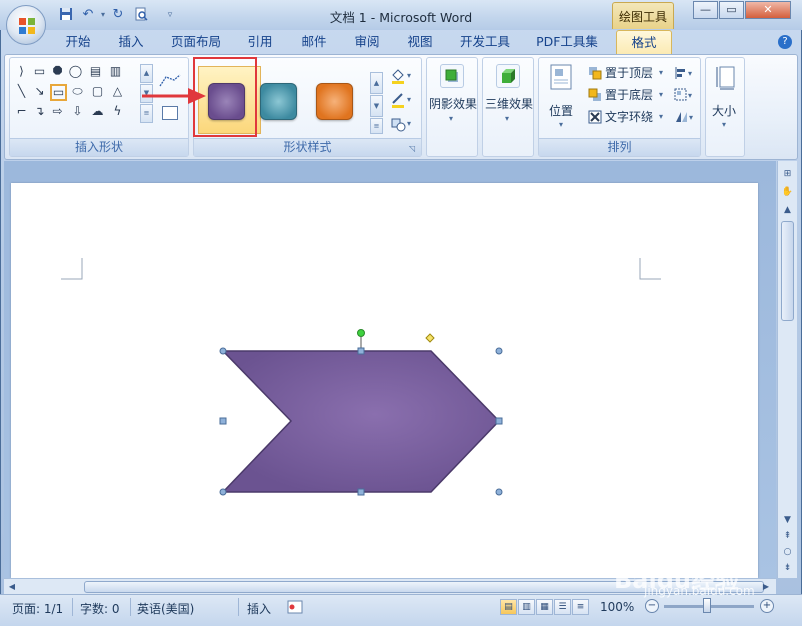  Describe the element at coordinates (97, 91) in the screenshot. I see `rounded-rect-shape-icon: ▢` at that location.